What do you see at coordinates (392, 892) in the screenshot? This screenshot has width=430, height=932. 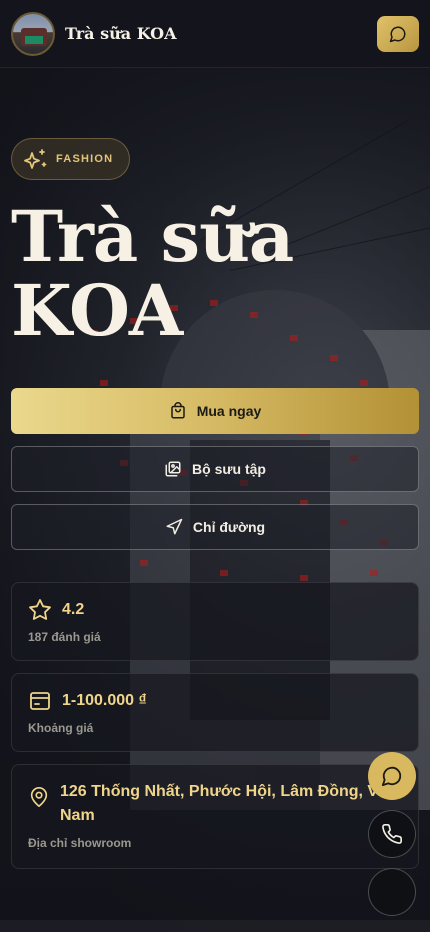 I see `floating-extra-button` at bounding box center [392, 892].